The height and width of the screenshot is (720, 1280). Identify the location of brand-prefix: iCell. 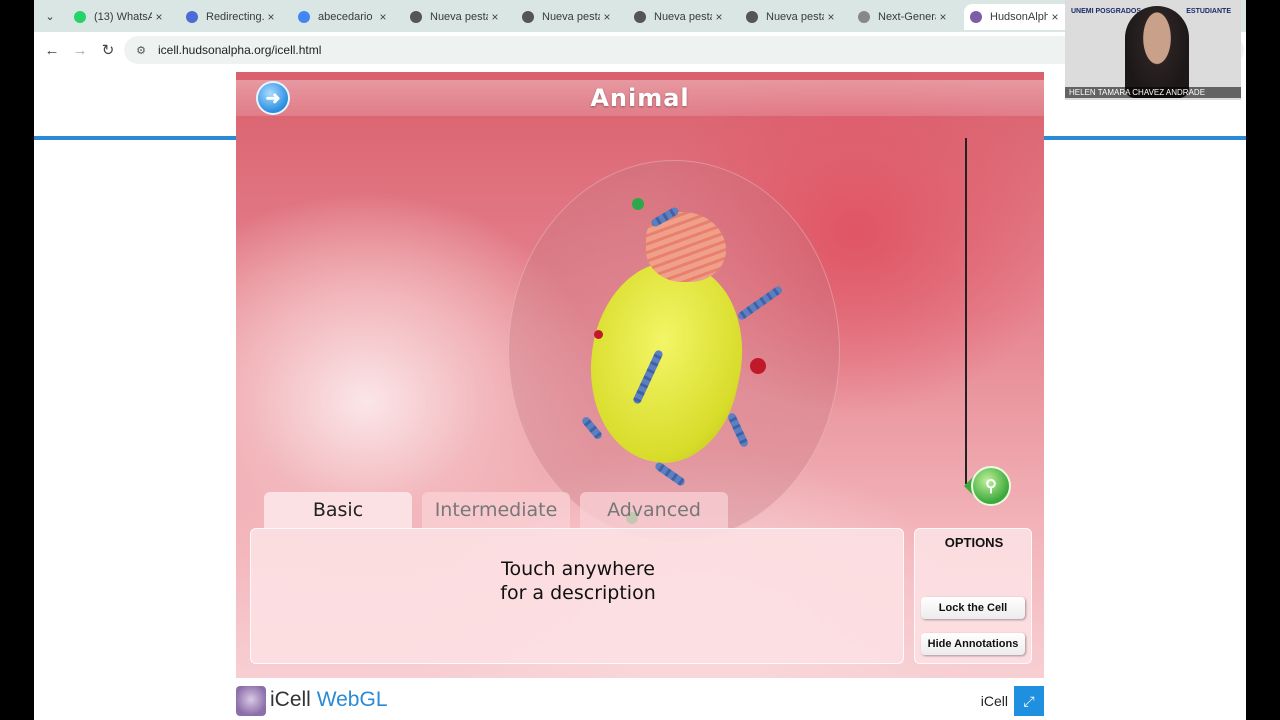
(290, 699).